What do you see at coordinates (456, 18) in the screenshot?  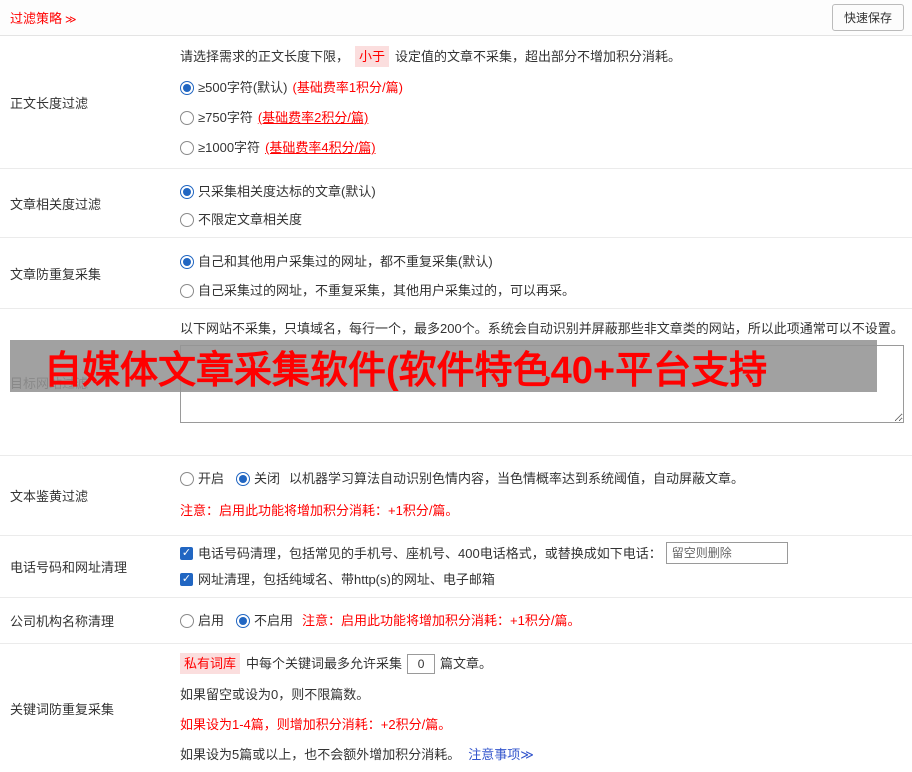 I see `topbar: 过滤策略 ≫ 快速保存` at bounding box center [456, 18].